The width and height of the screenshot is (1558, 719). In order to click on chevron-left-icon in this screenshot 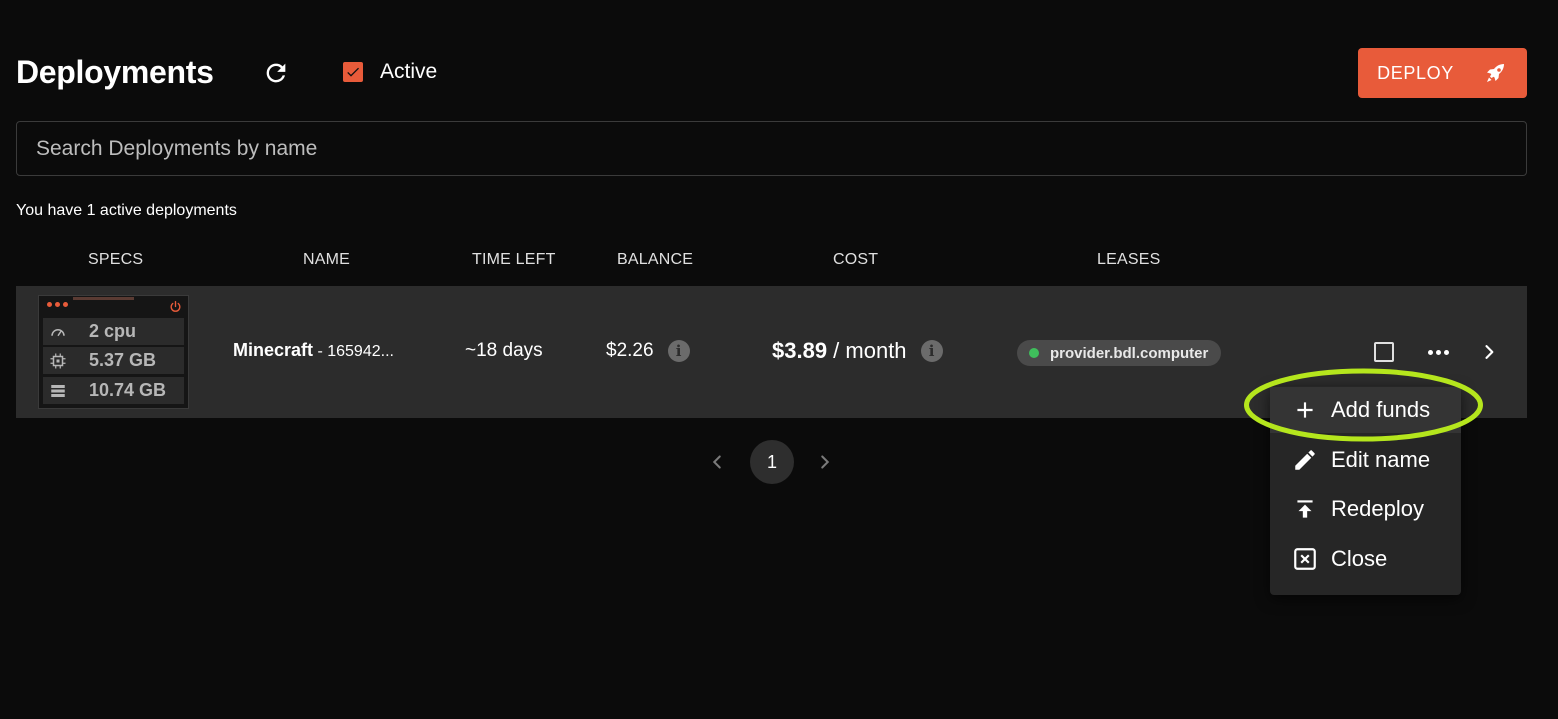, I will do `click(717, 462)`.